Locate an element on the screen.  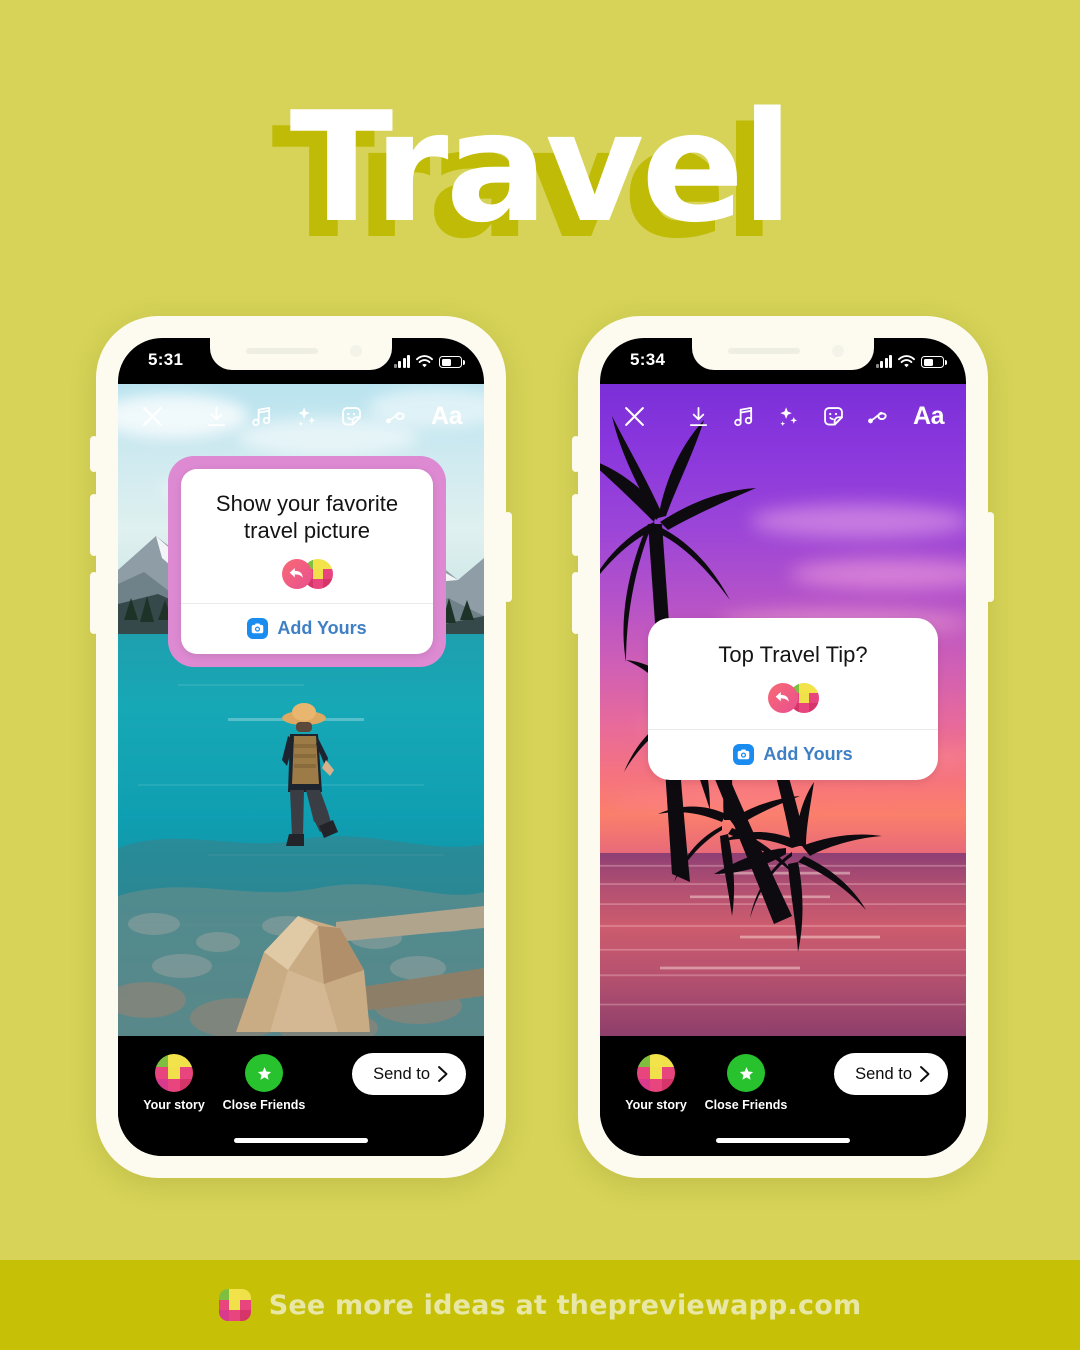
sticker-card: Top Travel Tip? Add Yours is located at coordinates (793, 699).